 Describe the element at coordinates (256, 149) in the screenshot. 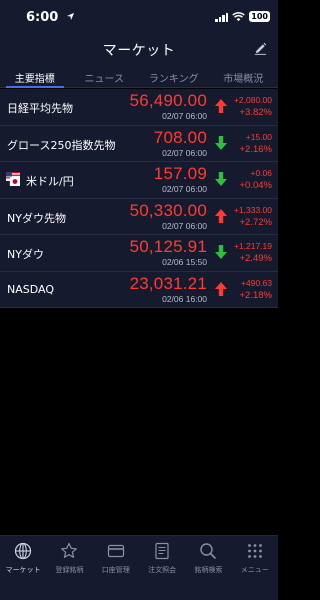

I see `row-change-percent: +2.16%` at that location.